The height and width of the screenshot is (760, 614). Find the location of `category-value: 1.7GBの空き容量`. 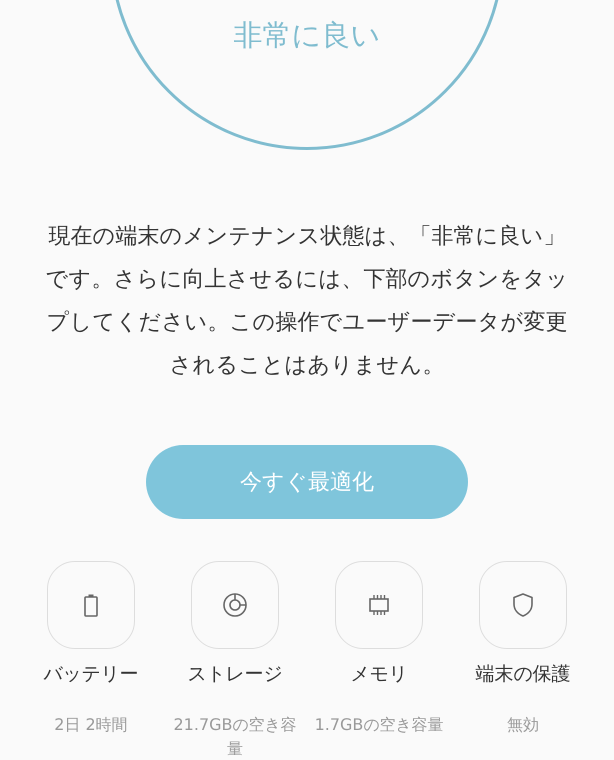

category-value: 1.7GBの空き容量 is located at coordinates (379, 725).